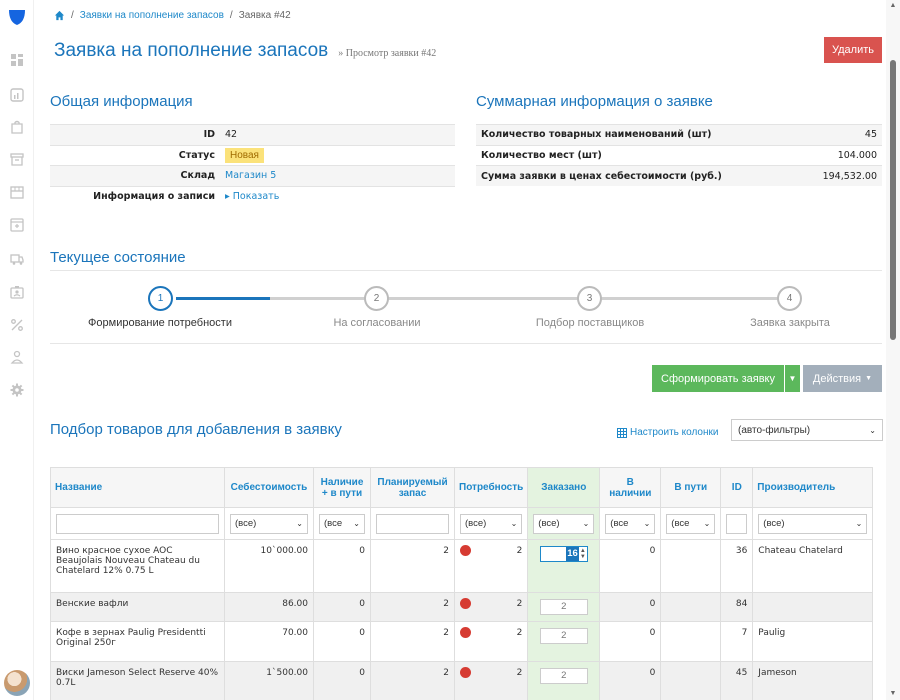 The height and width of the screenshot is (700, 900). What do you see at coordinates (17, 325) in the screenshot?
I see `percent-icon` at bounding box center [17, 325].